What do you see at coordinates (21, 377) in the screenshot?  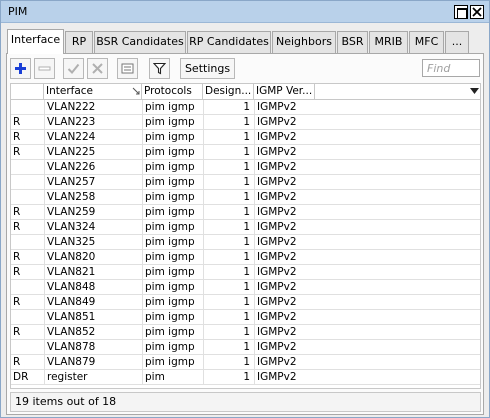 I see `row-flags: DR` at bounding box center [21, 377].